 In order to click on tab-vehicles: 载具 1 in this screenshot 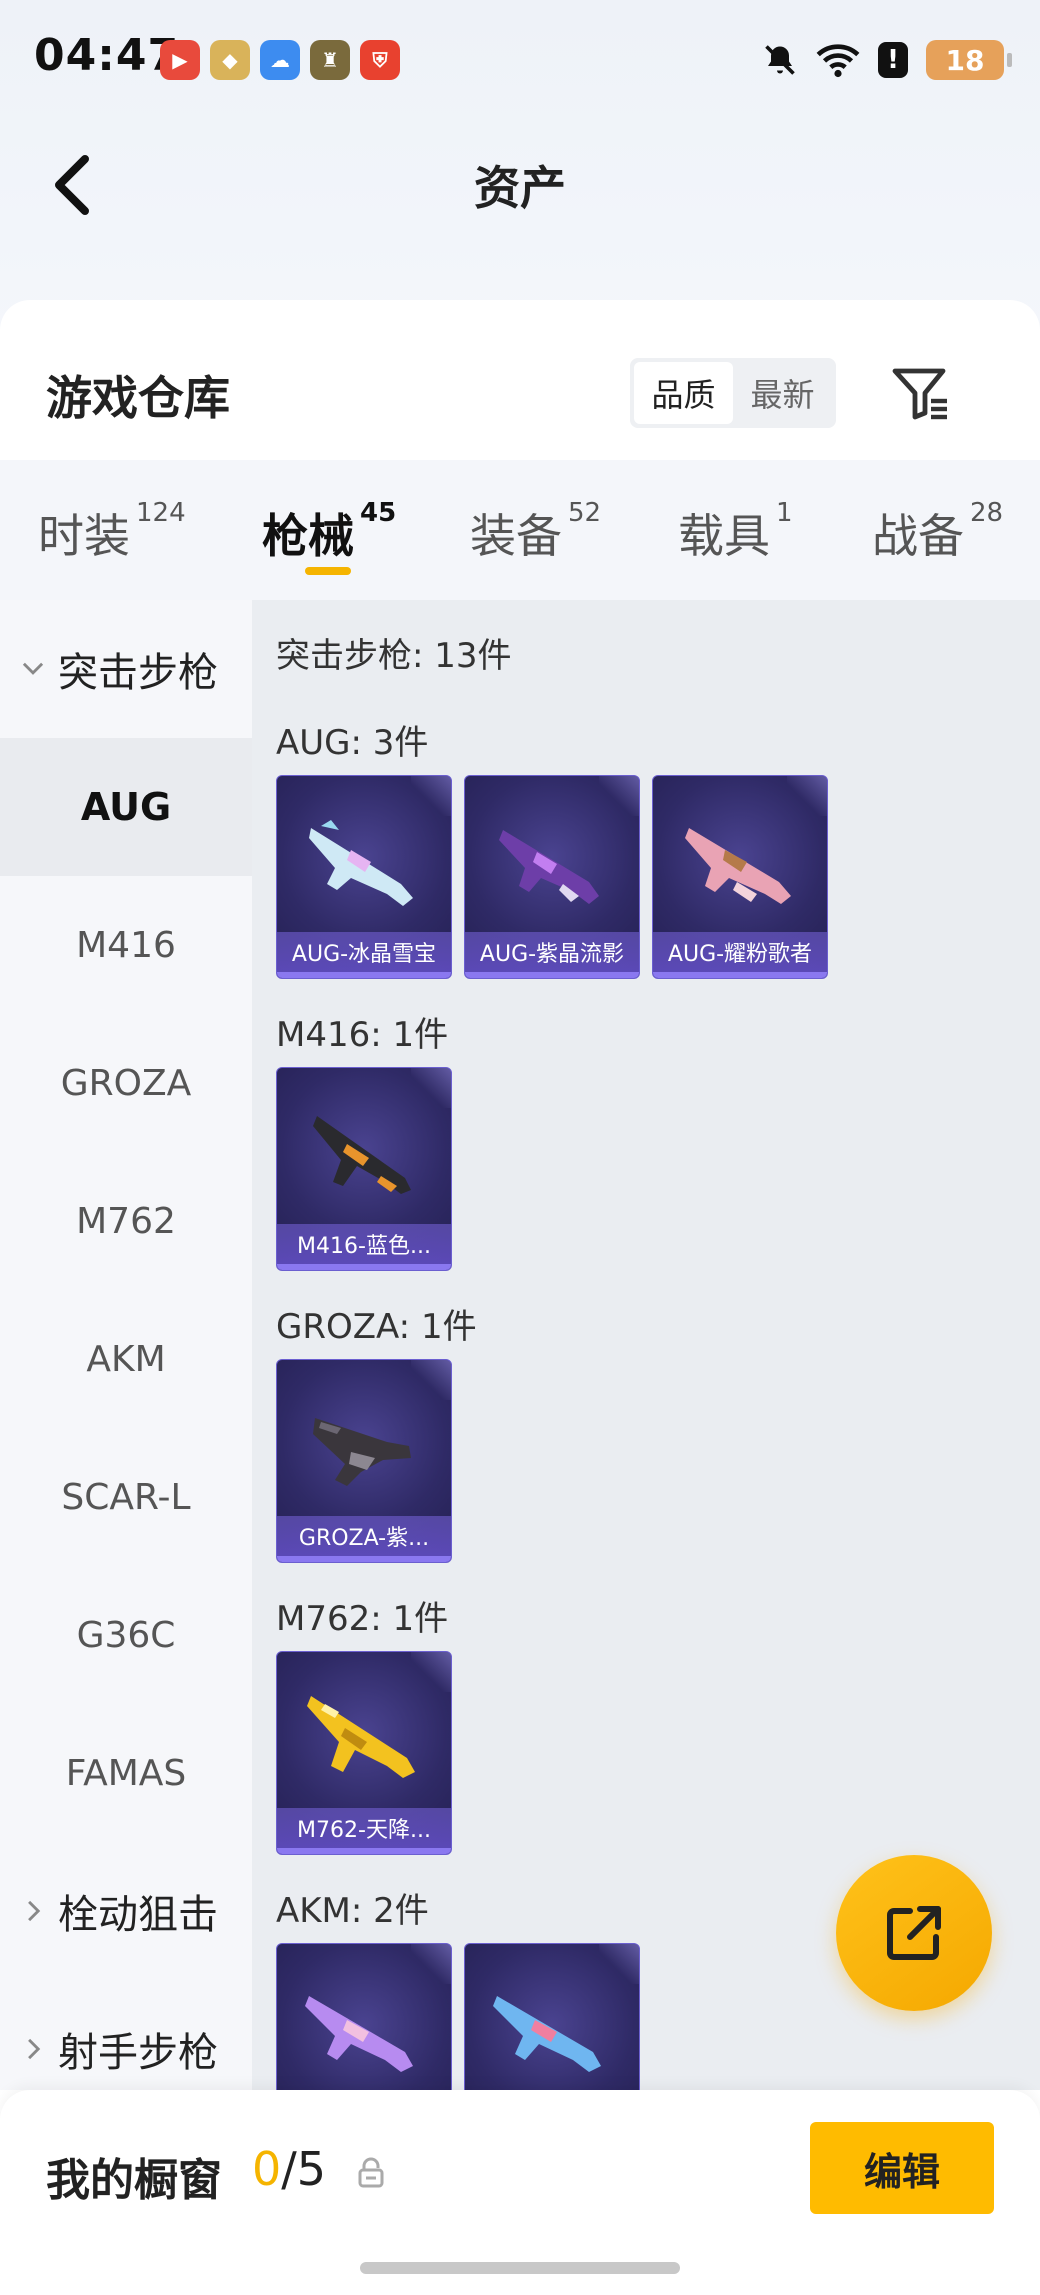, I will do `click(735, 532)`.